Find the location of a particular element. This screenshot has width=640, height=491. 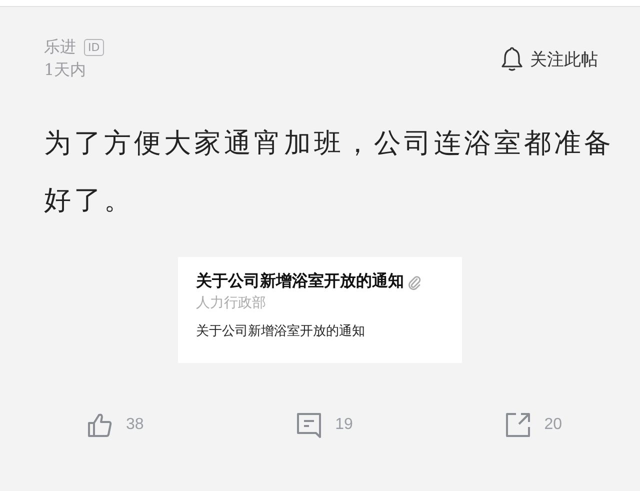

share-icon is located at coordinates (518, 425).